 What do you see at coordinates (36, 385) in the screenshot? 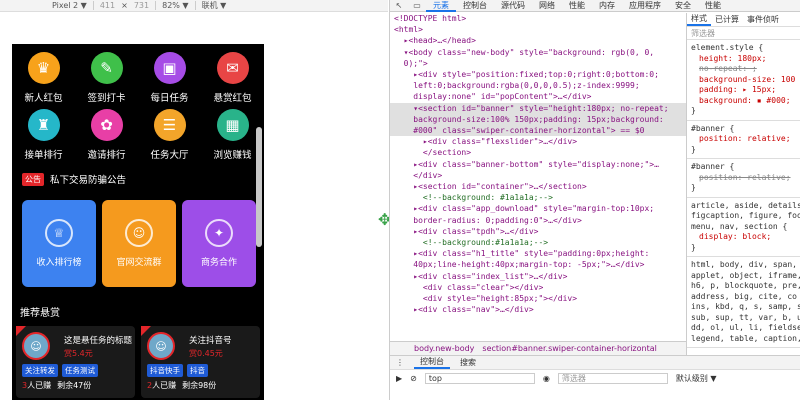
I see `task-done: 3人已赚` at bounding box center [36, 385].